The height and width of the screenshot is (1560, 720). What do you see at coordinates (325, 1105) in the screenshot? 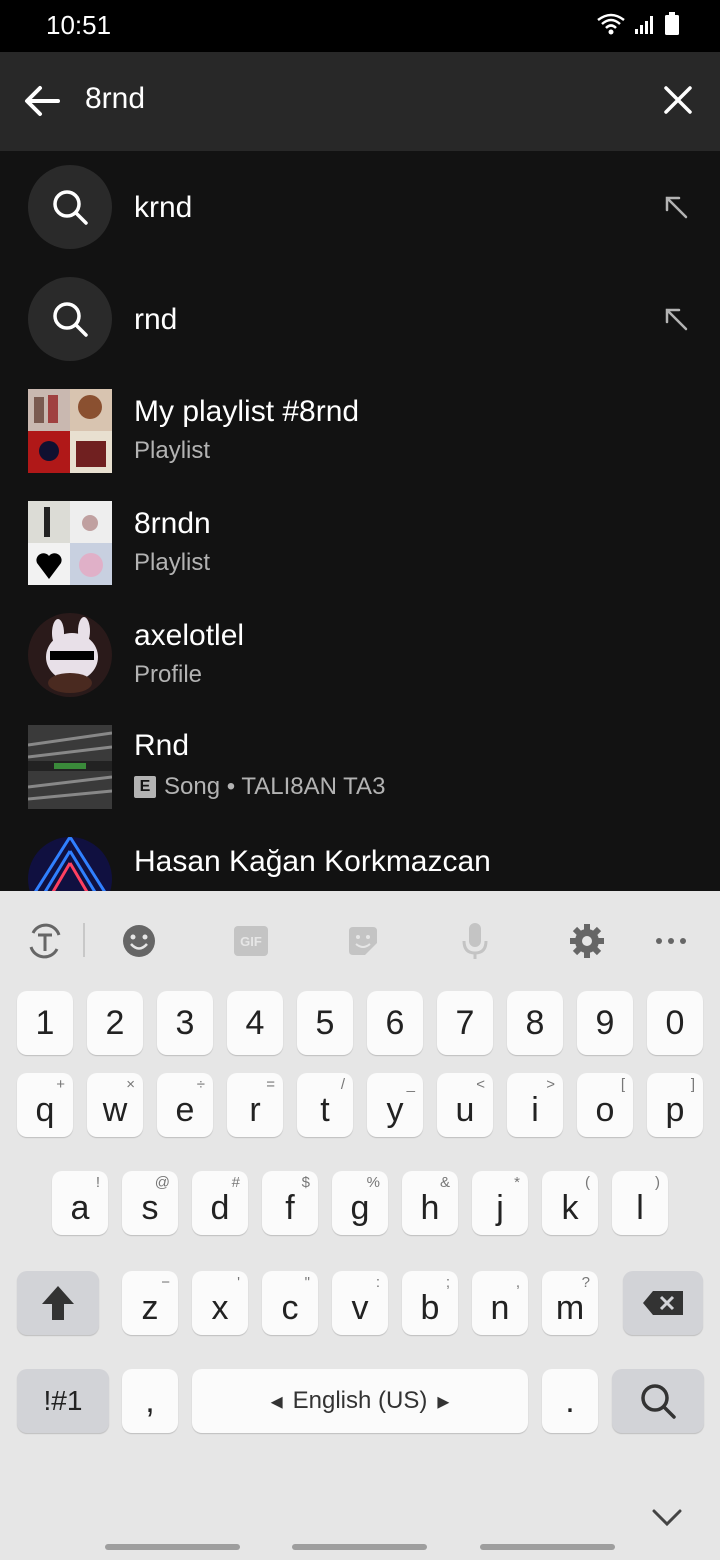
I see `key-t: / t` at bounding box center [325, 1105].